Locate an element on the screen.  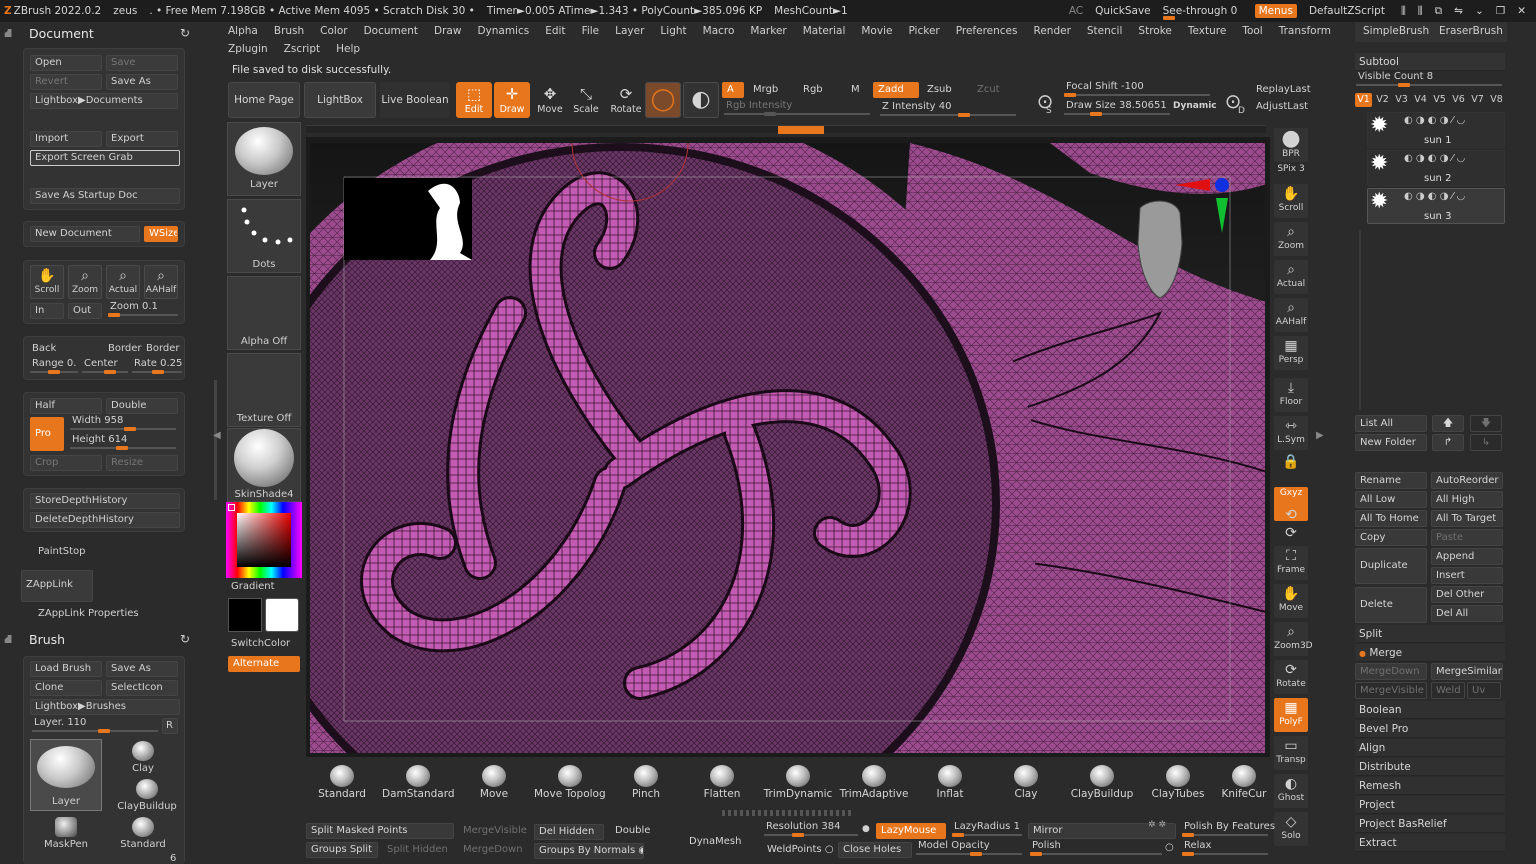
back-button: Back is located at coordinates (44, 348).